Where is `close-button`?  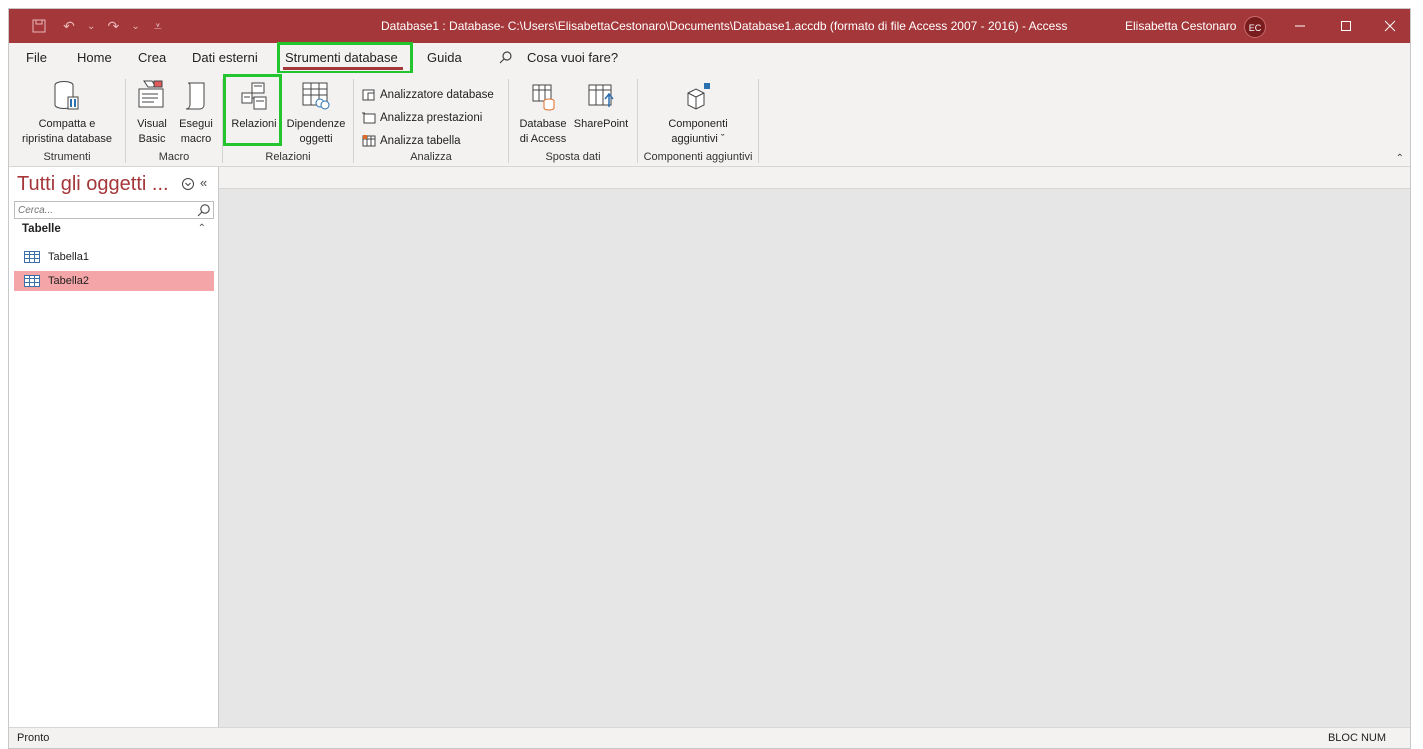 close-button is located at coordinates (1388, 26).